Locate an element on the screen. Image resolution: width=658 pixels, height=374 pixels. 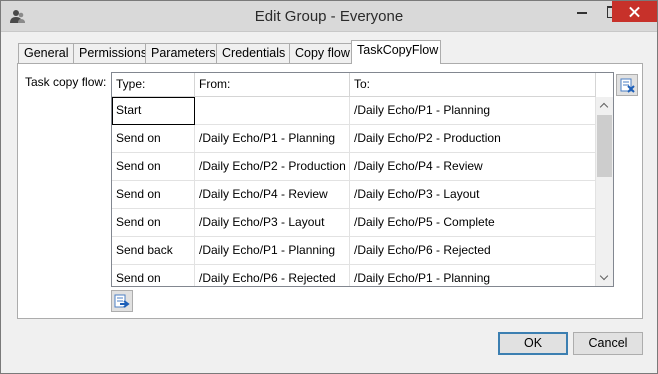
minimize-button is located at coordinates (582, 11).